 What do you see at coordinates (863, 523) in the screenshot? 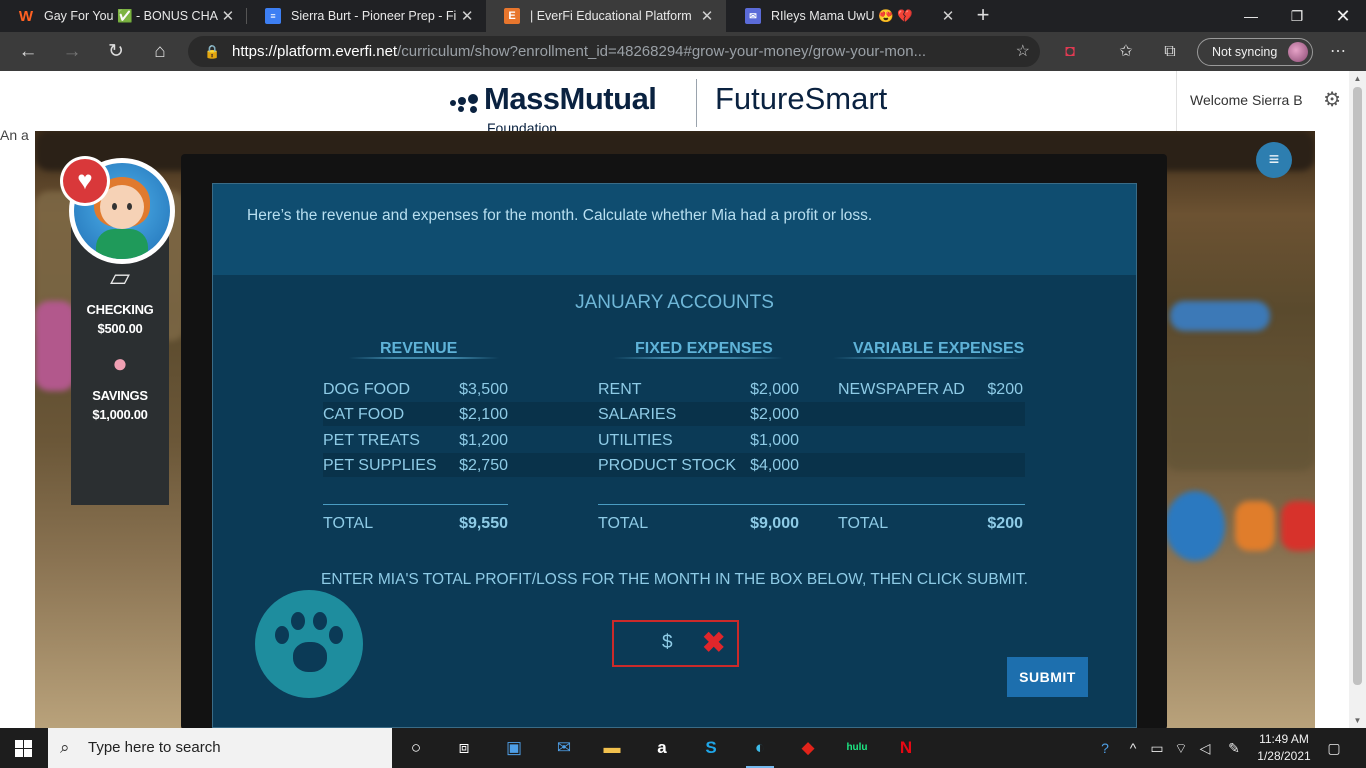
I see `variable-total-label: TOTAL` at bounding box center [863, 523].